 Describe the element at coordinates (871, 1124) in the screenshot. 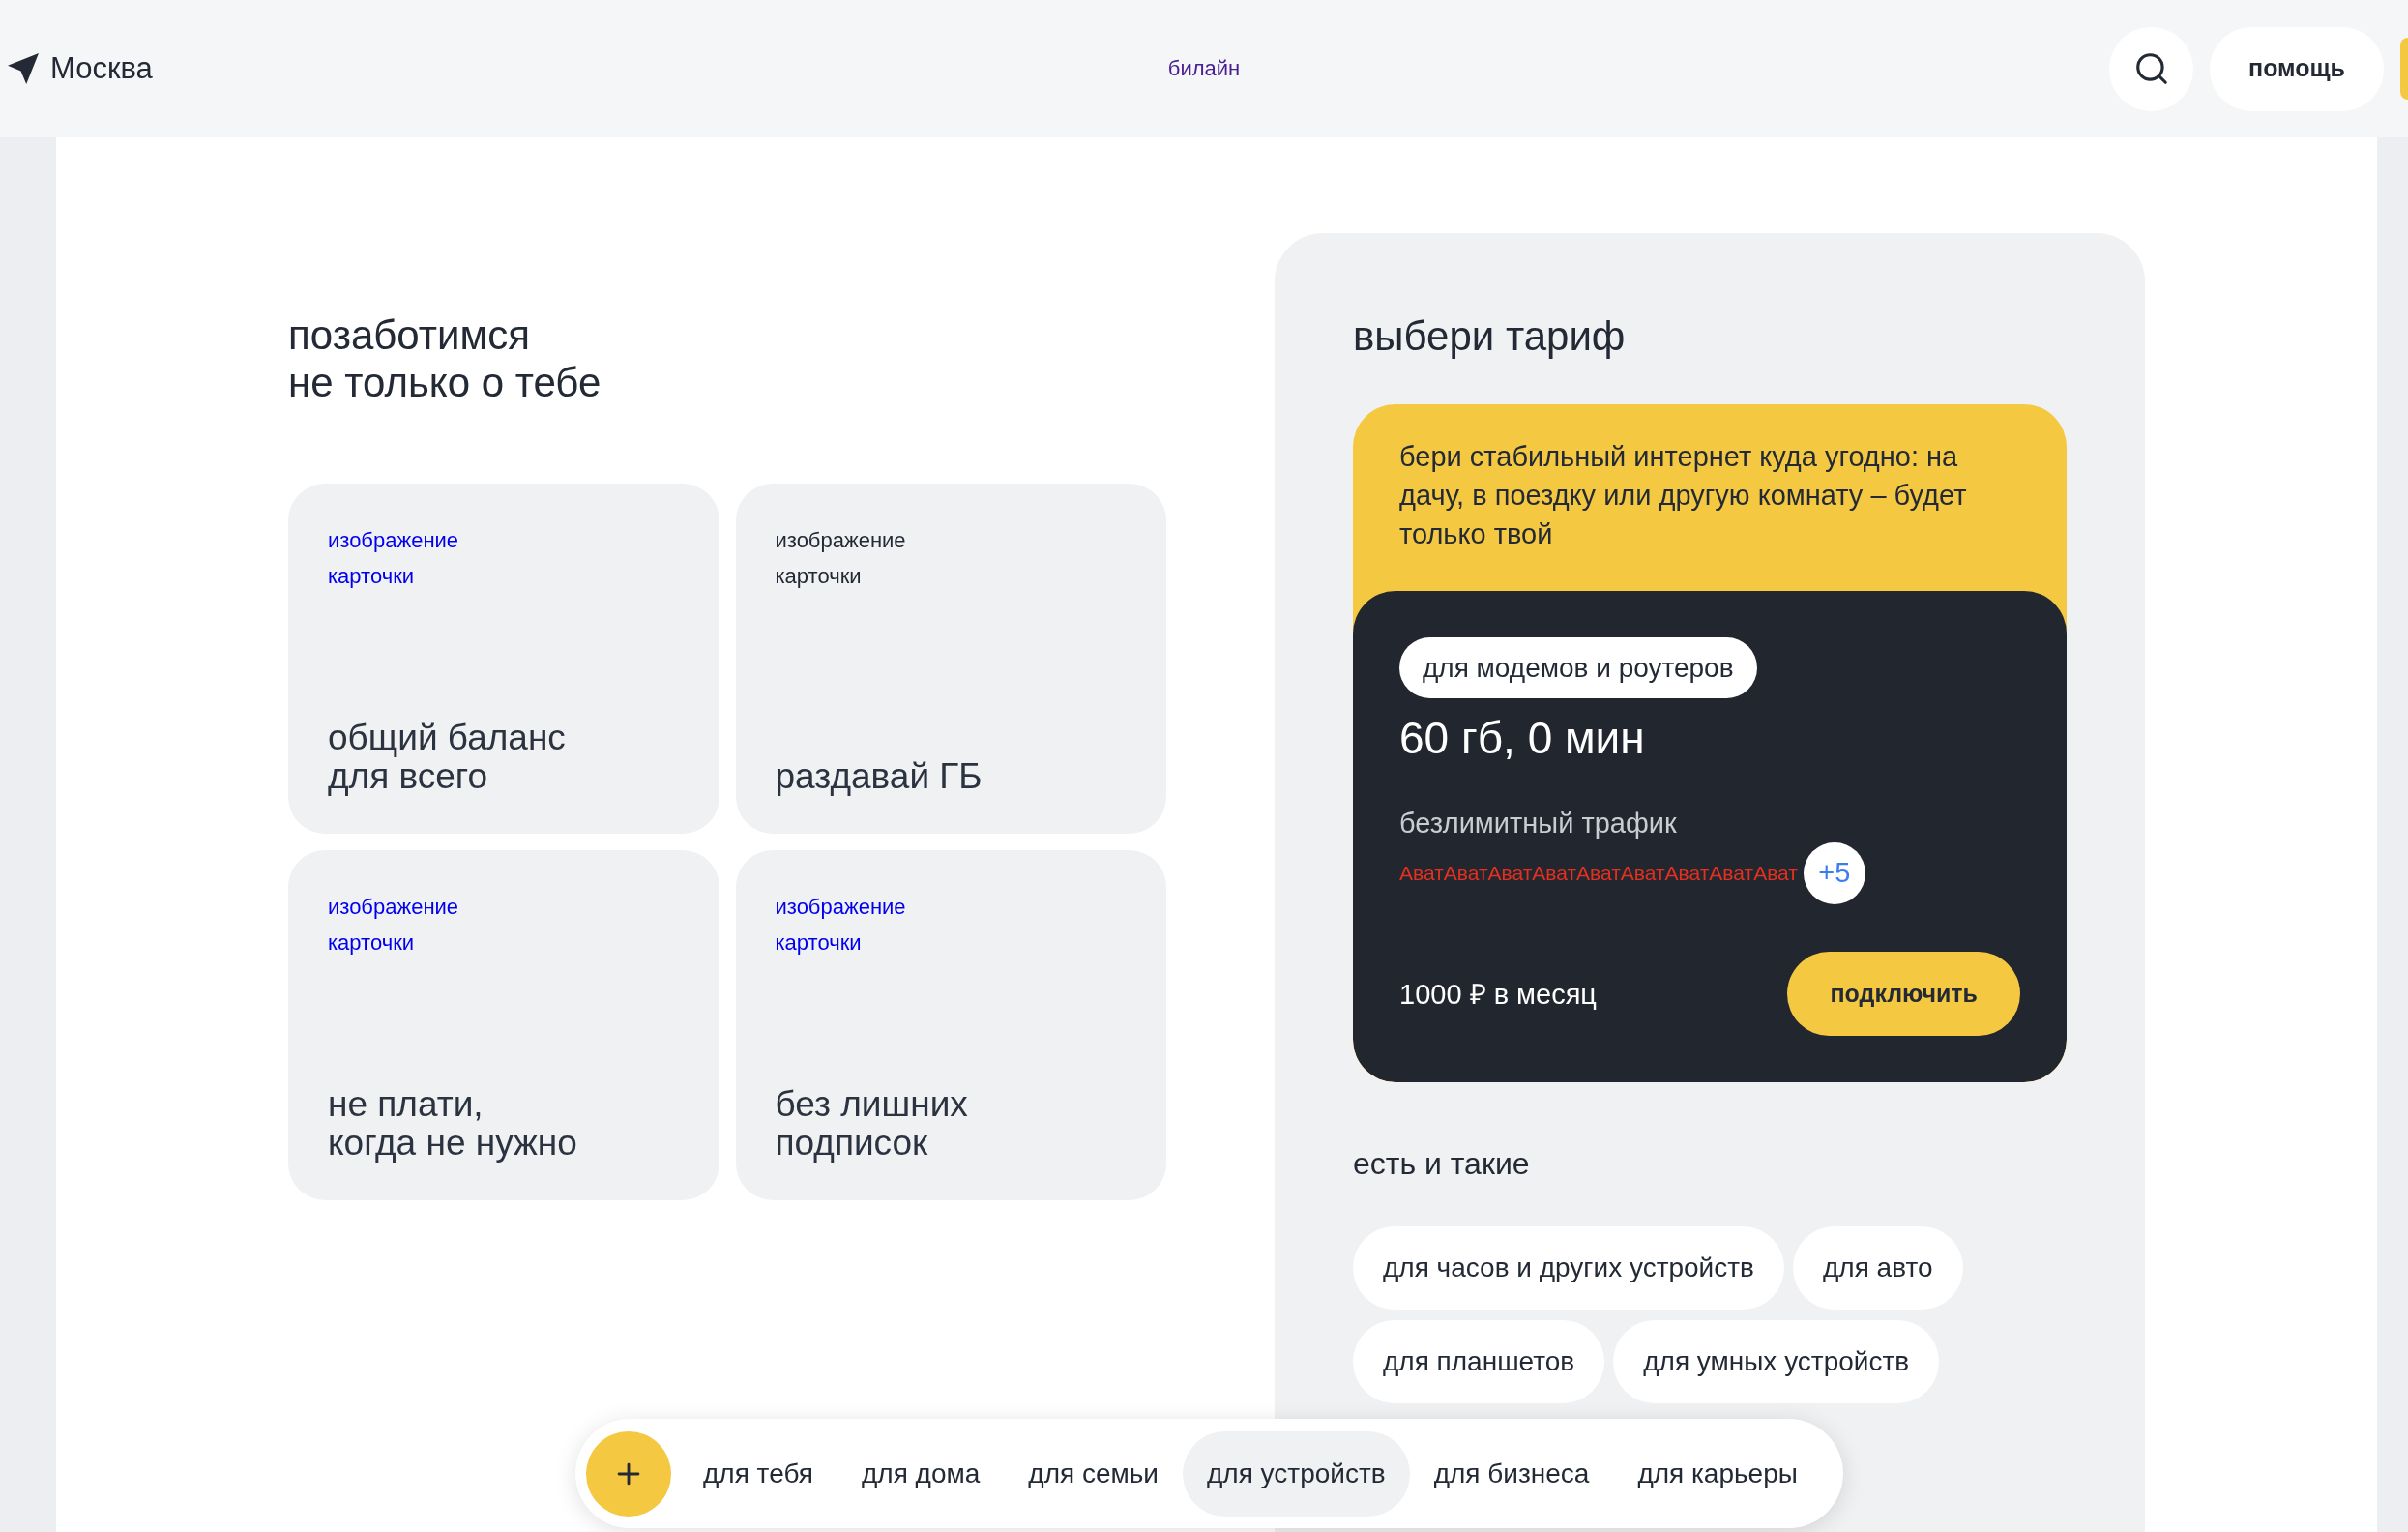

I see `card-title: без лишних подписок` at that location.